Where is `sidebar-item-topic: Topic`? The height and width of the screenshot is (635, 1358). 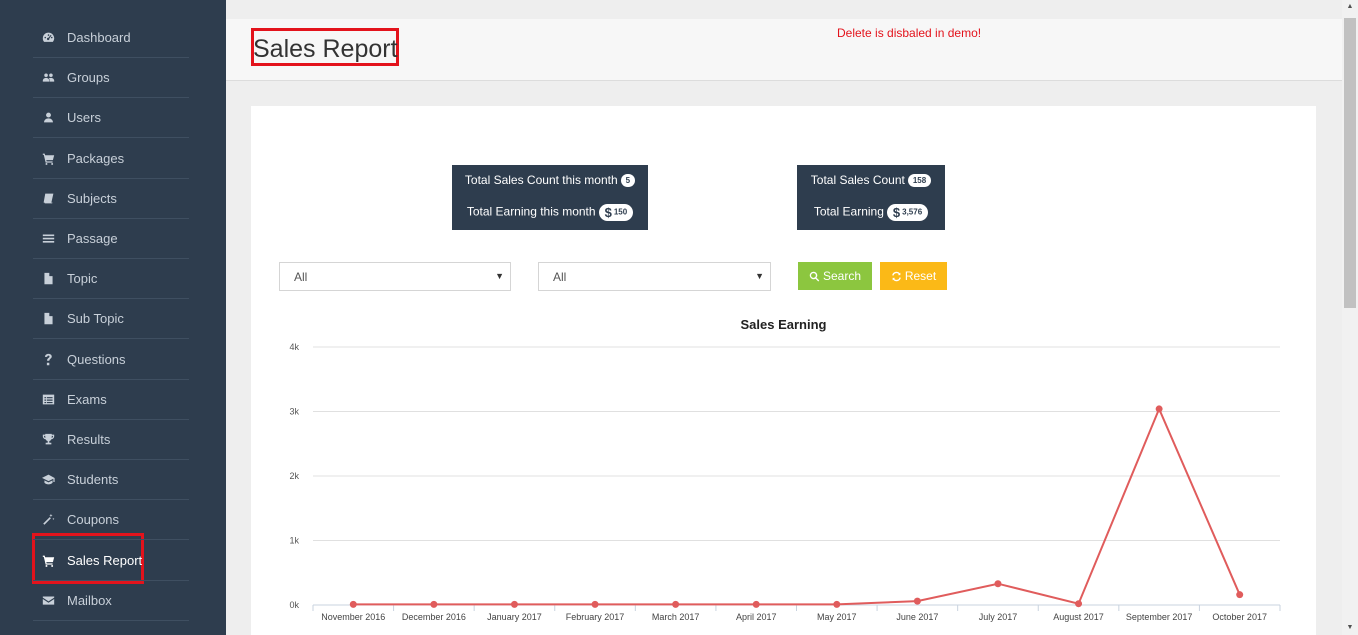
sidebar-item-topic: Topic is located at coordinates (111, 279).